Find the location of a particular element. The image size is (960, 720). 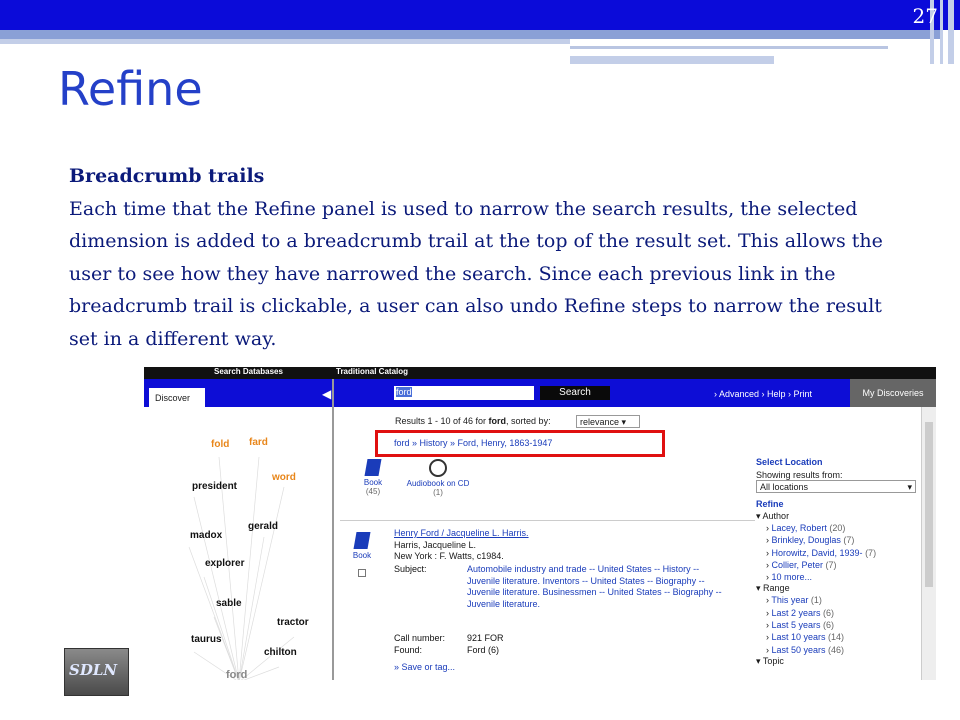

facet-item-label: Collier, Peter is located at coordinates (797, 564).